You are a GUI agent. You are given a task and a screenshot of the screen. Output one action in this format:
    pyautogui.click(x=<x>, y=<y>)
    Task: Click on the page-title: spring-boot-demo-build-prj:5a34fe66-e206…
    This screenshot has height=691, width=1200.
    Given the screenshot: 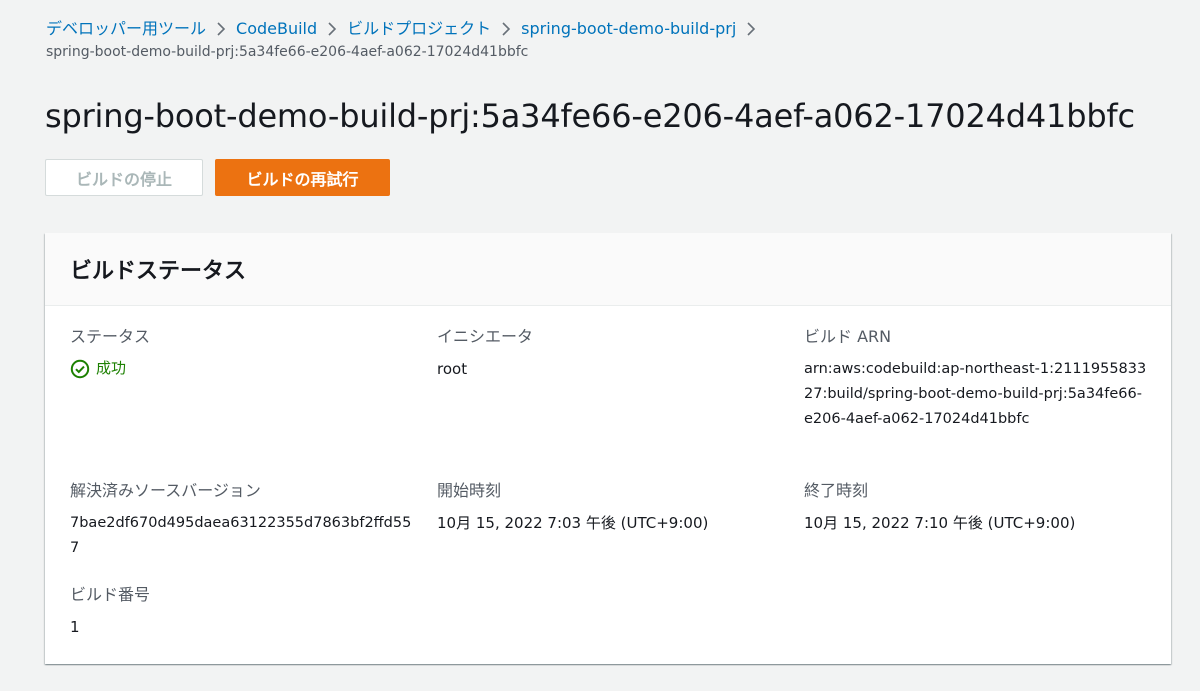 What is the action you would take?
    pyautogui.click(x=590, y=116)
    